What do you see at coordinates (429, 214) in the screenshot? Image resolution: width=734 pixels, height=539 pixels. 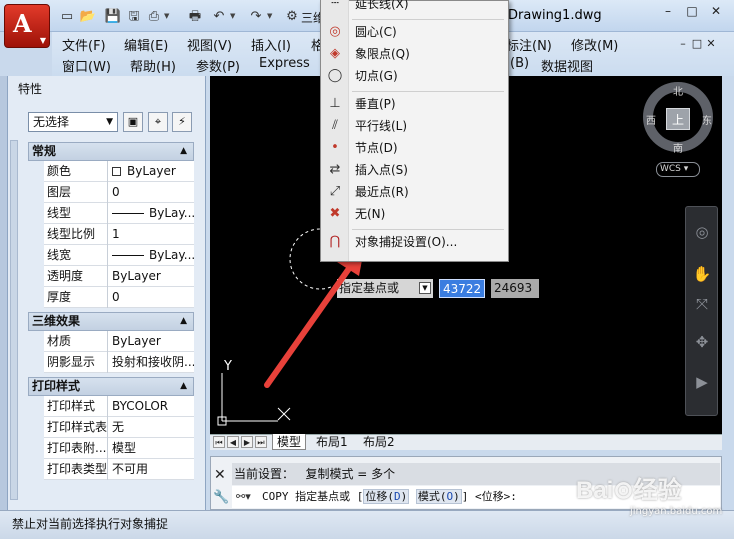 I see `osnap-menu-item: 无(N)` at bounding box center [429, 214].